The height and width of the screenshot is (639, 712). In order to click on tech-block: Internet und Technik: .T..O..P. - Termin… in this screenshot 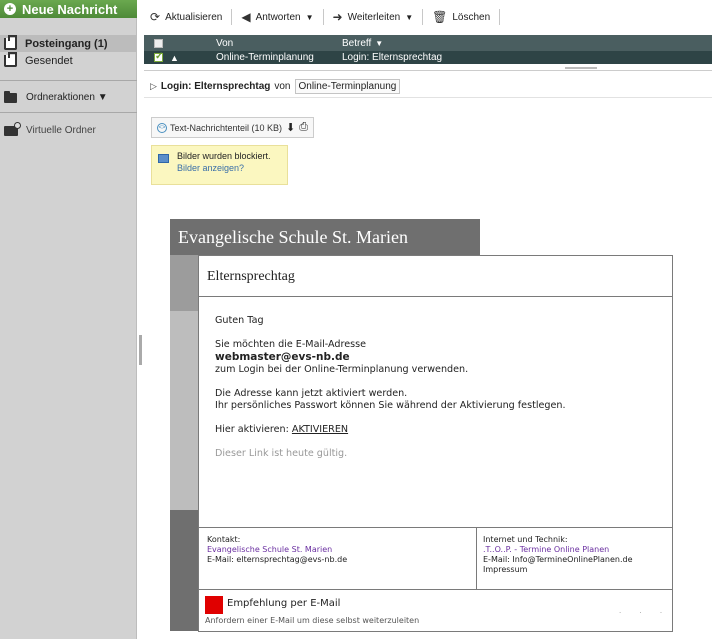, I will do `click(558, 555)`.